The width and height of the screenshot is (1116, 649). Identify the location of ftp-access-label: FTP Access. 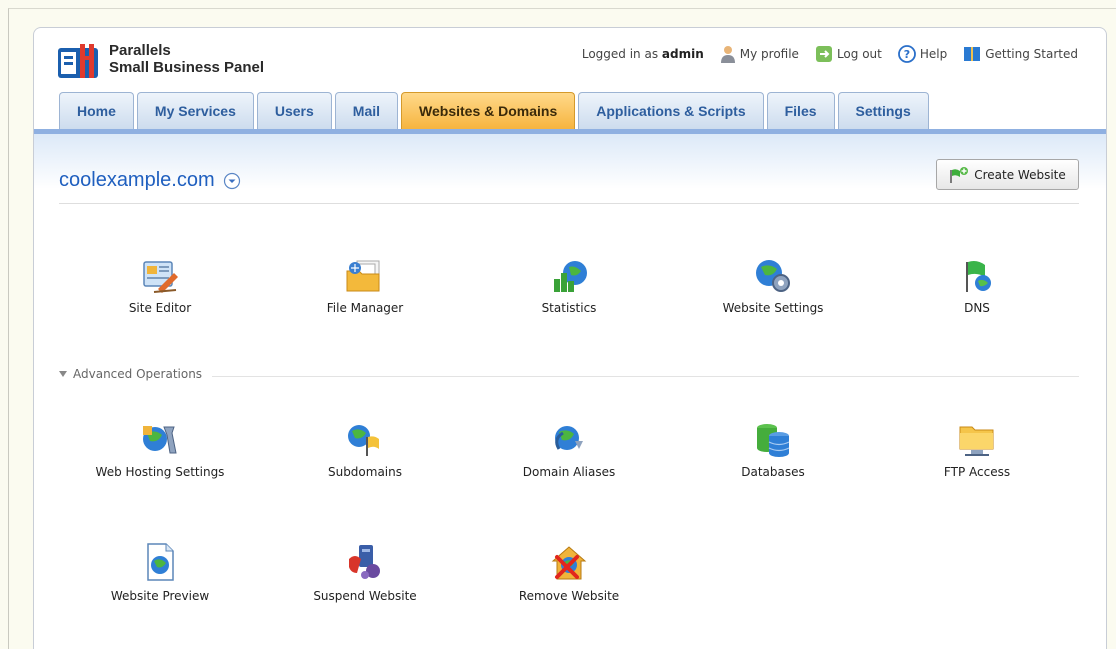
(977, 472).